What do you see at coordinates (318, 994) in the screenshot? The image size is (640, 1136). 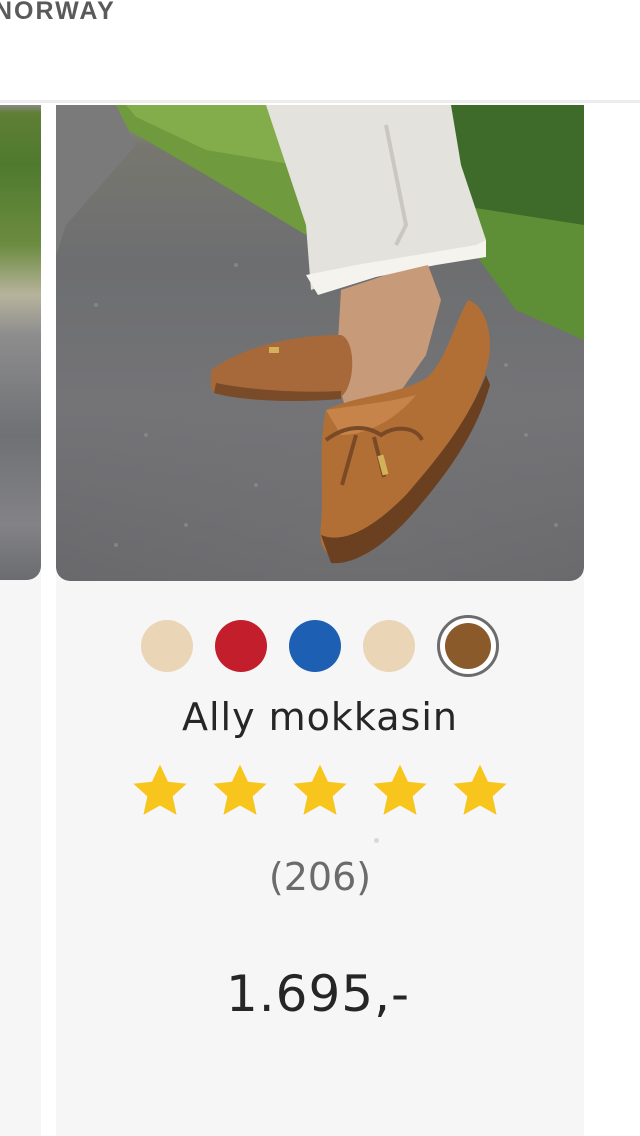 I see `product-price: 1.695,-` at bounding box center [318, 994].